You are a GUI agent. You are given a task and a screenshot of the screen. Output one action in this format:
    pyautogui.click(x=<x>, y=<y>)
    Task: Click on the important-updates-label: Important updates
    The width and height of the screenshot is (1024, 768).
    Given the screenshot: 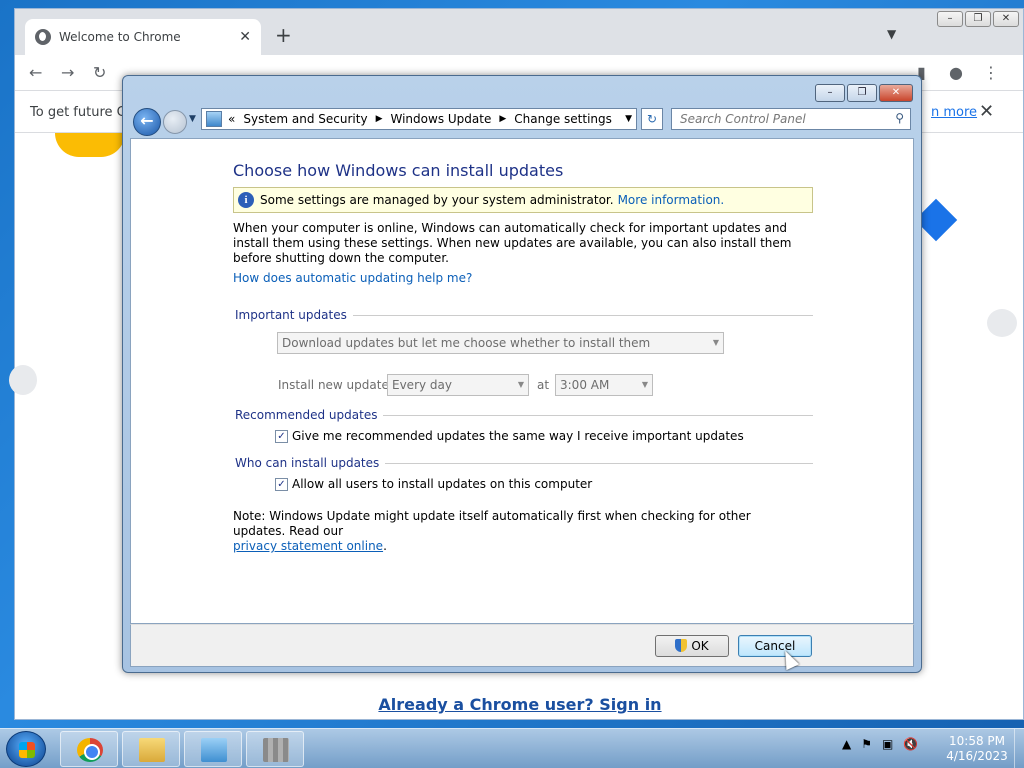 What is the action you would take?
    pyautogui.click(x=291, y=315)
    